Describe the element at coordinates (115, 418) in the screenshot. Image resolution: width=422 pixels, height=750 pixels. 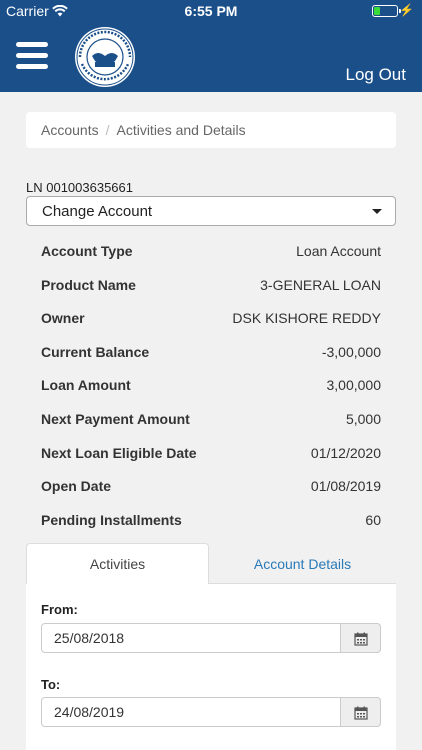
I see `detail-label: Next Payment Amount` at that location.